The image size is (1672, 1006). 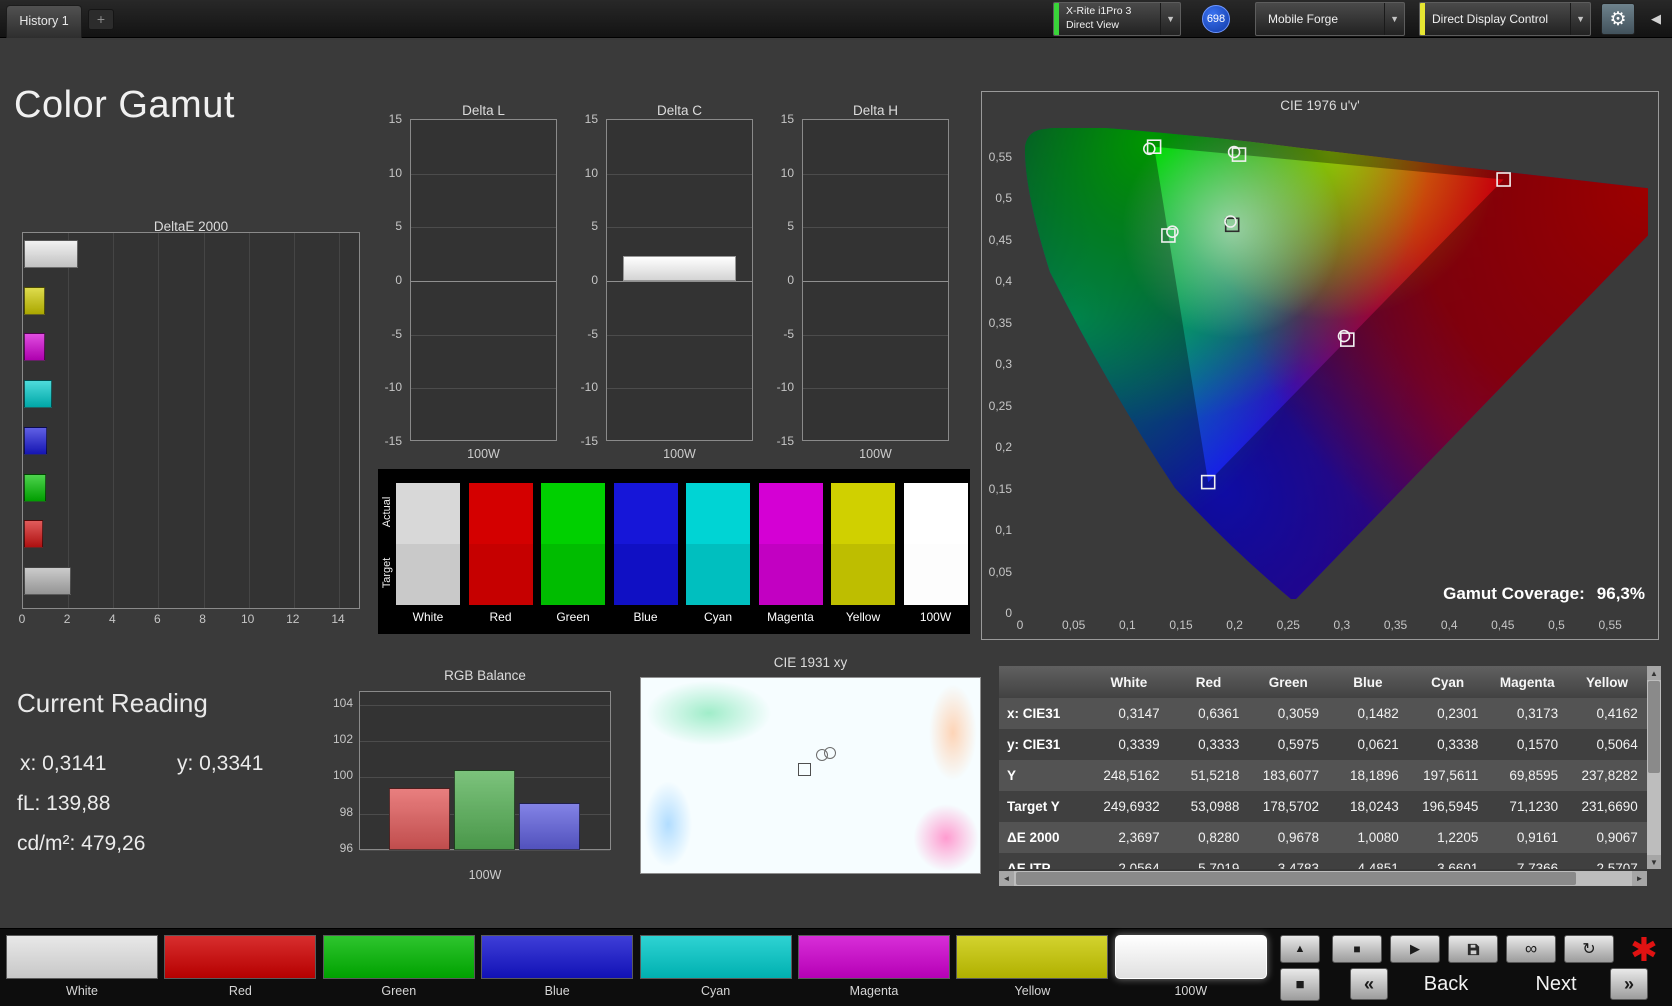 I want to click on y-axis-tick: -5, so click(x=788, y=333).